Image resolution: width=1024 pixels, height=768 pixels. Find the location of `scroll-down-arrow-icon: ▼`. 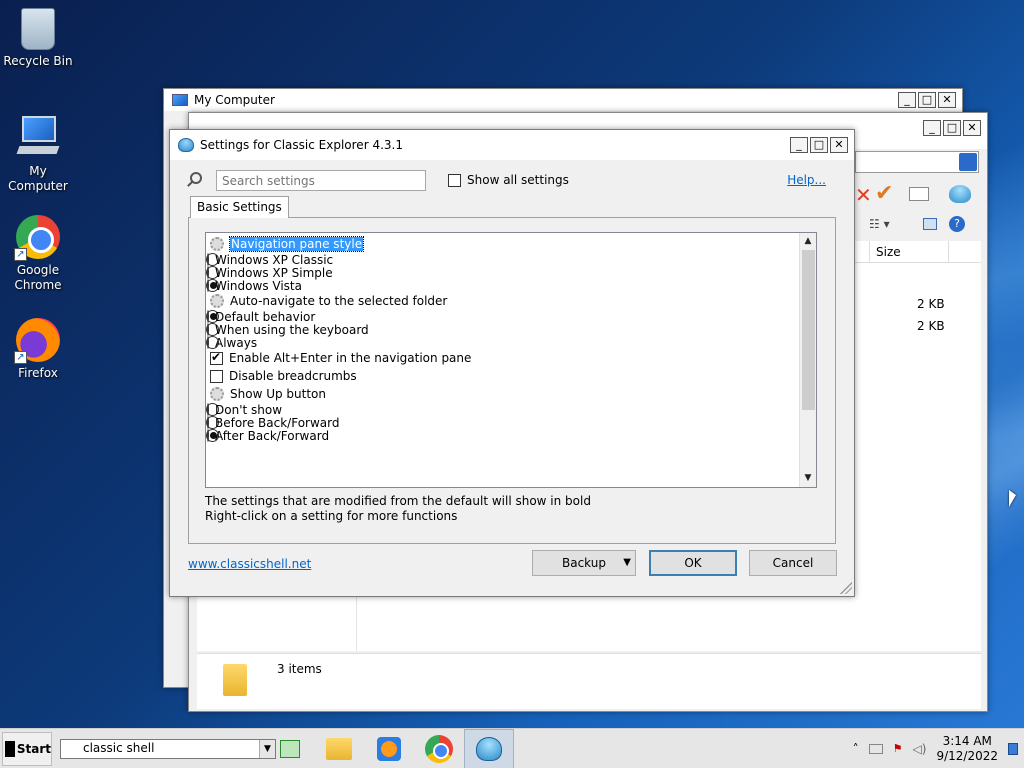

scroll-down-arrow-icon: ▼ is located at coordinates (808, 478).